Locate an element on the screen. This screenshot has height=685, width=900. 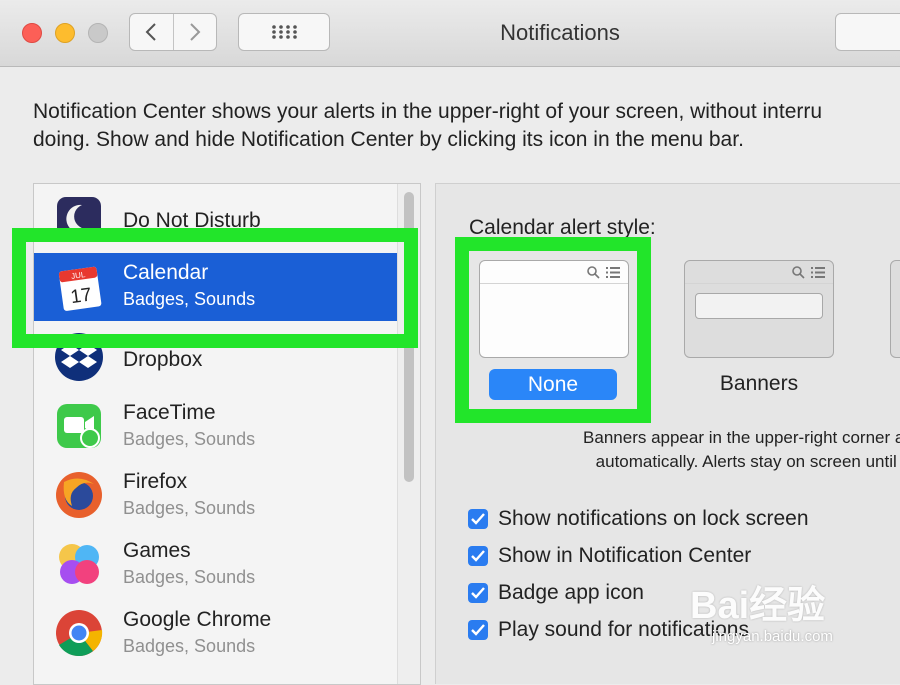
checkbox-badge-app-icon: Badge app icon is located at coordinates (556, 593).